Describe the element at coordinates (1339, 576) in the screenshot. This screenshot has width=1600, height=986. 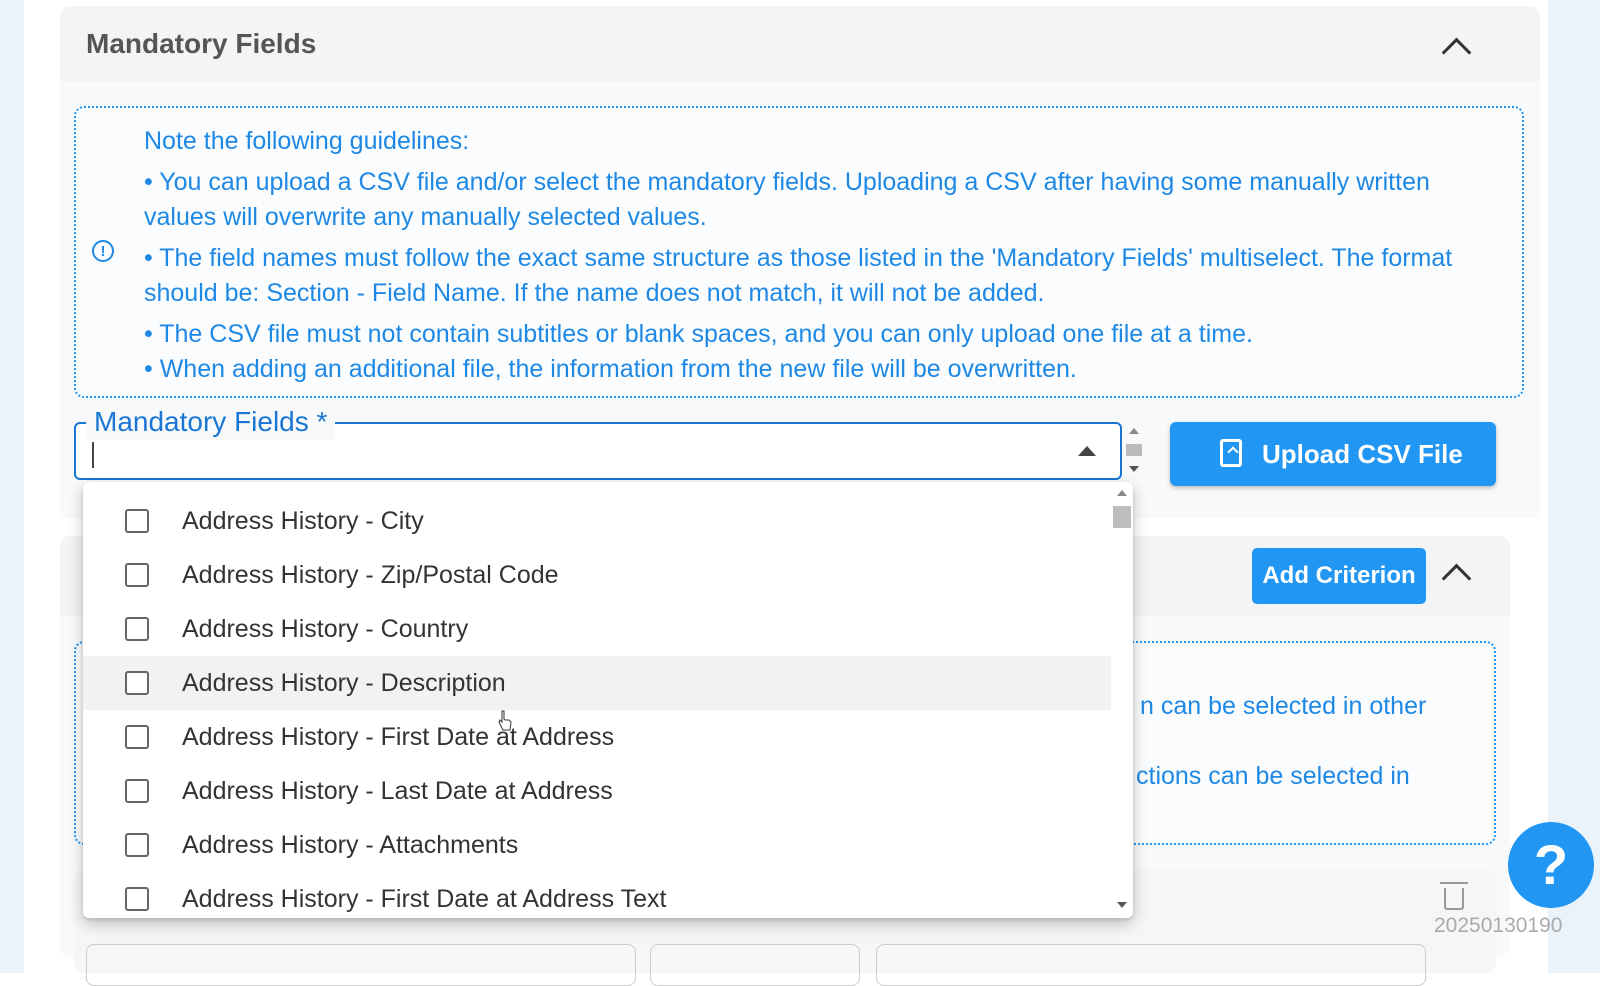
I see `add-criterion-button: Add Criterion` at that location.